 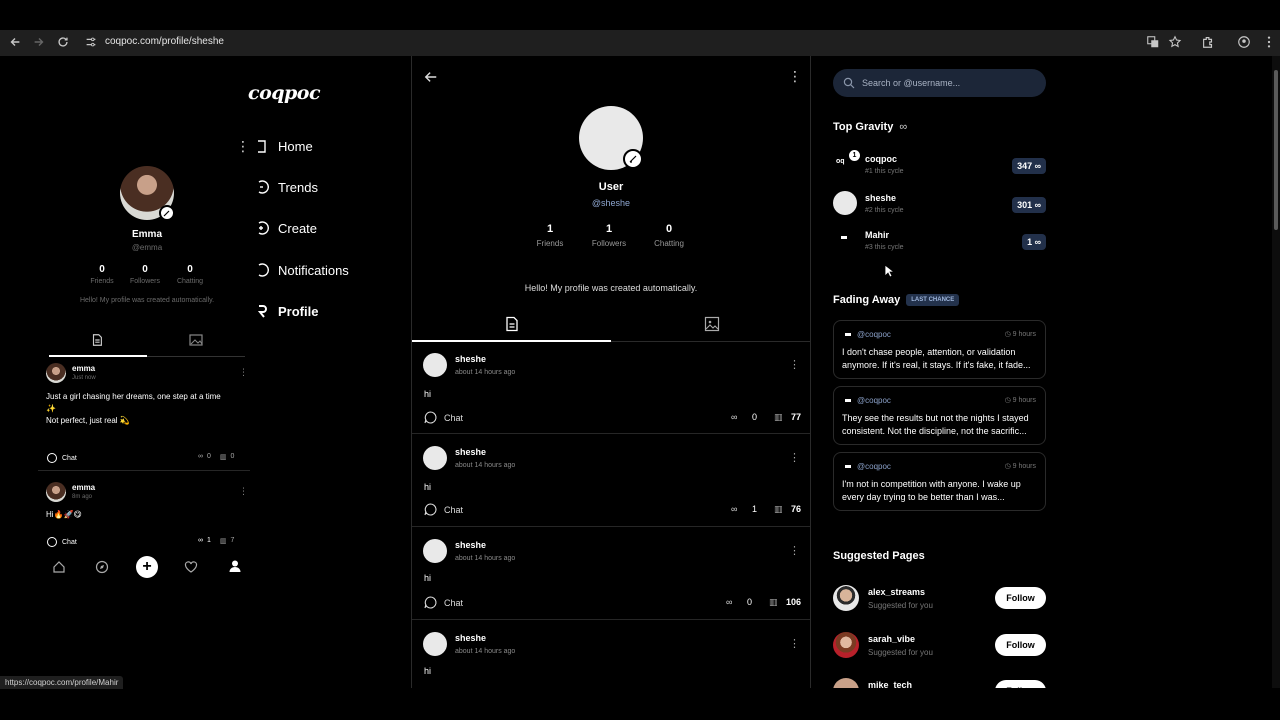 I want to click on coqpoc-logo: coqpoc, so click(x=284, y=93).